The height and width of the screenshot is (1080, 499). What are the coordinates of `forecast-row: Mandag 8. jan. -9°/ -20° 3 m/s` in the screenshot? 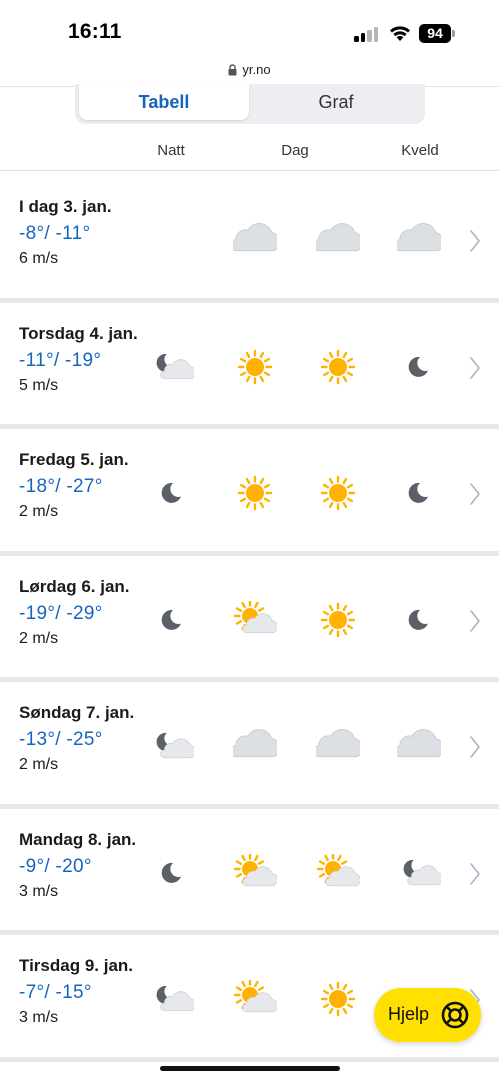 It's located at (249, 872).